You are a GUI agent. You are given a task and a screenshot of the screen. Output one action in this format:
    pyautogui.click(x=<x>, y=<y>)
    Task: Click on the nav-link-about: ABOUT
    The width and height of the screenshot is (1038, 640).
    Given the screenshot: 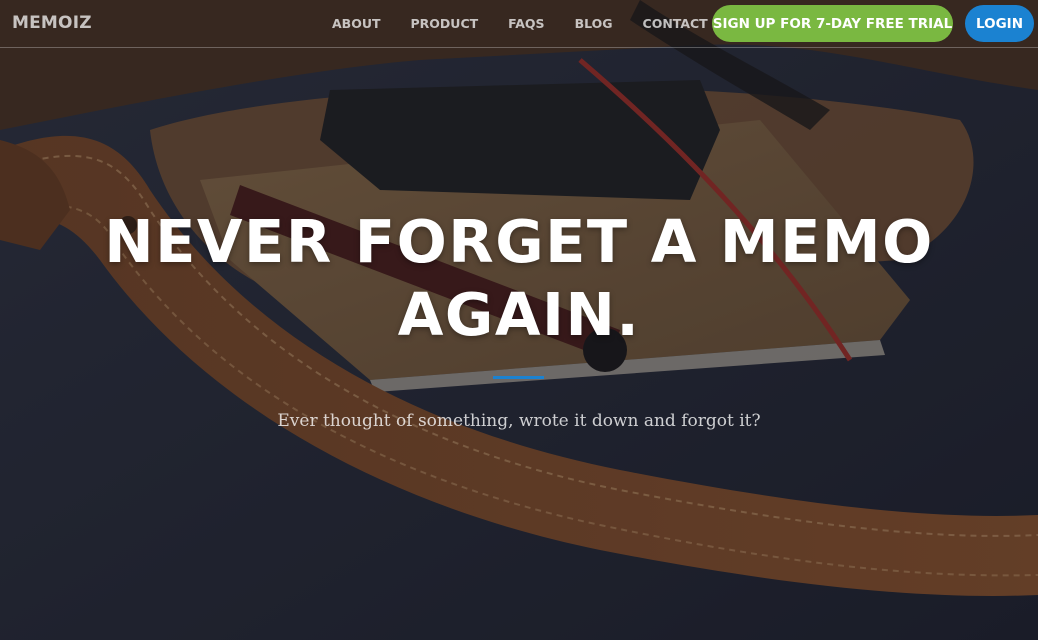 What is the action you would take?
    pyautogui.click(x=356, y=23)
    